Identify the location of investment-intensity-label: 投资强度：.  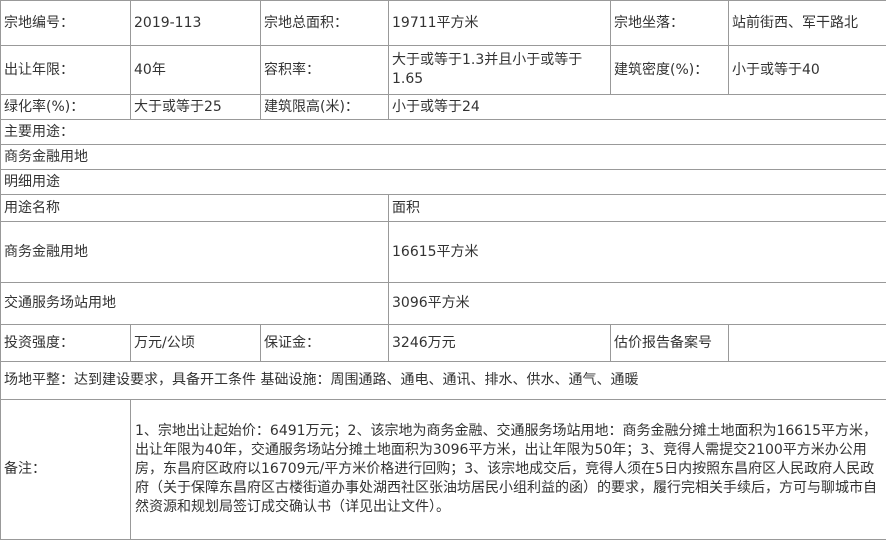
(65, 343).